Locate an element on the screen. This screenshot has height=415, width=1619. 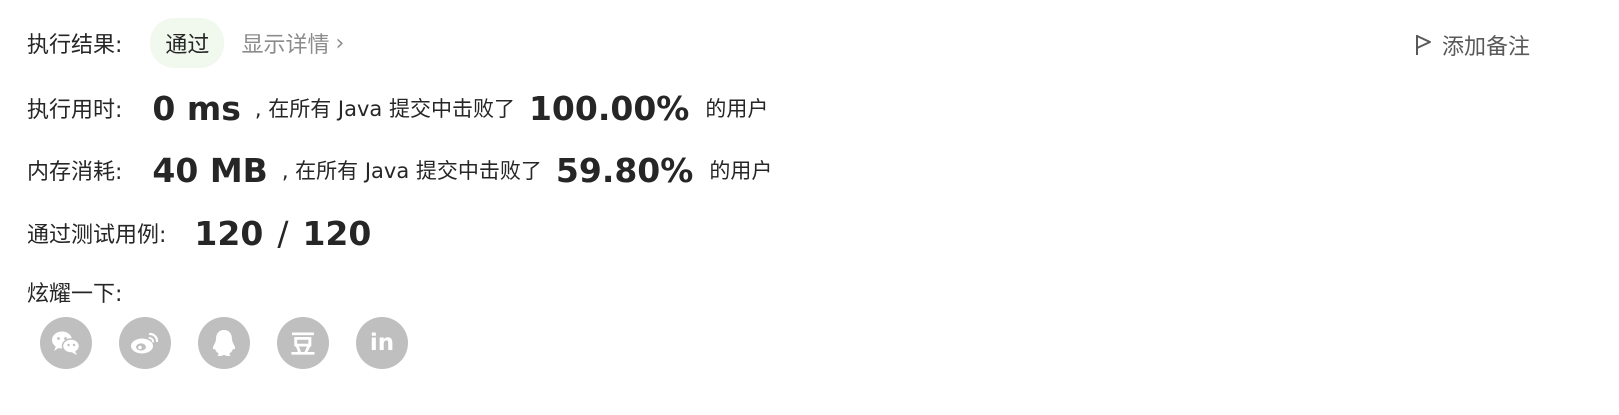
memory-label: 内存消耗: is located at coordinates (75, 172).